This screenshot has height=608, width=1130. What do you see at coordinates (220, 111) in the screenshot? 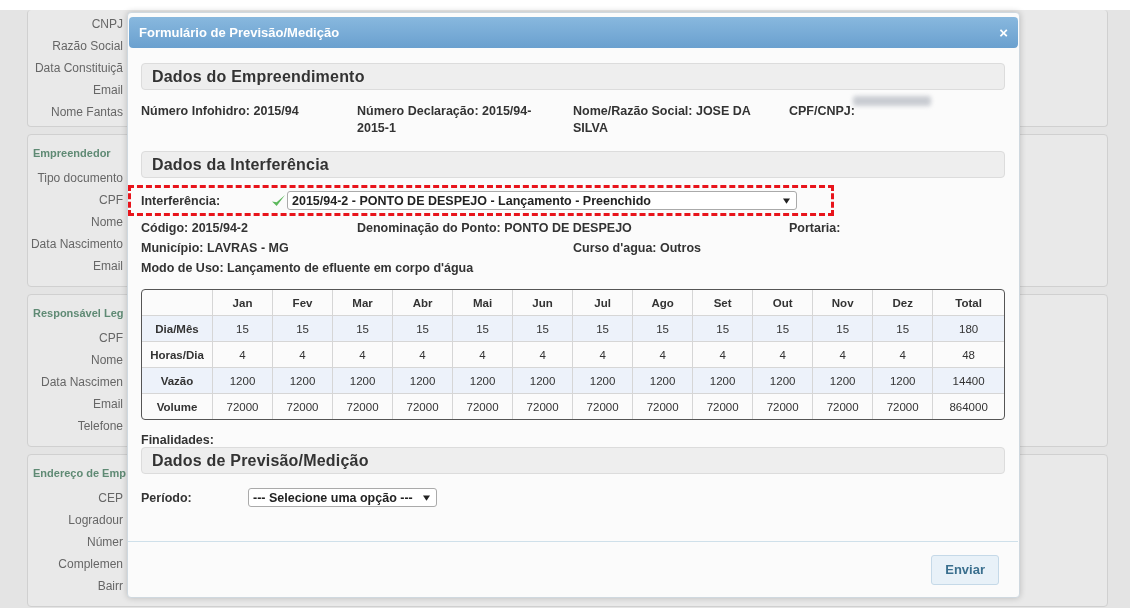
I see `info-text: Número Infohidro: 2015/94` at bounding box center [220, 111].